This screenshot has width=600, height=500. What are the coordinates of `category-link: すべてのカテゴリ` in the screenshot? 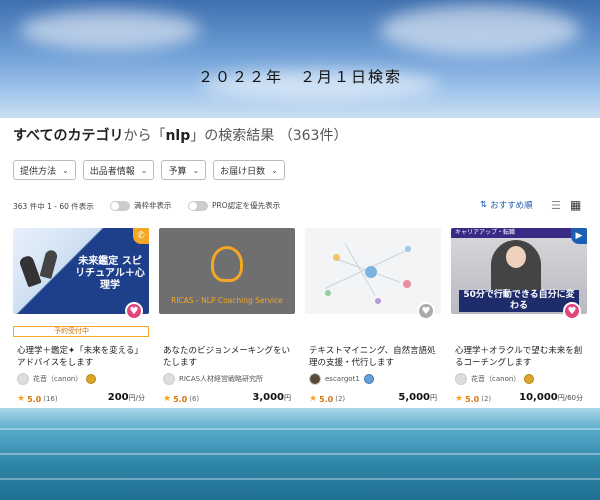 It's located at (68, 136).